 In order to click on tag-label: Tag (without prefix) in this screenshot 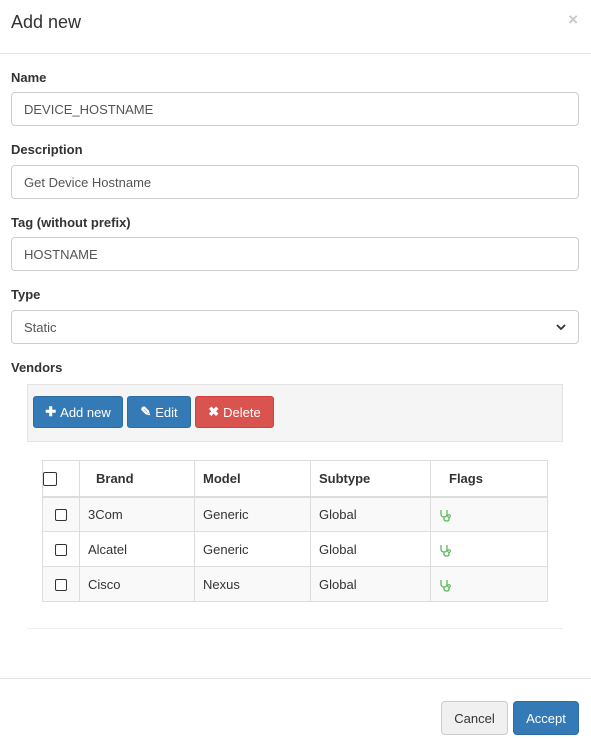, I will do `click(71, 222)`.